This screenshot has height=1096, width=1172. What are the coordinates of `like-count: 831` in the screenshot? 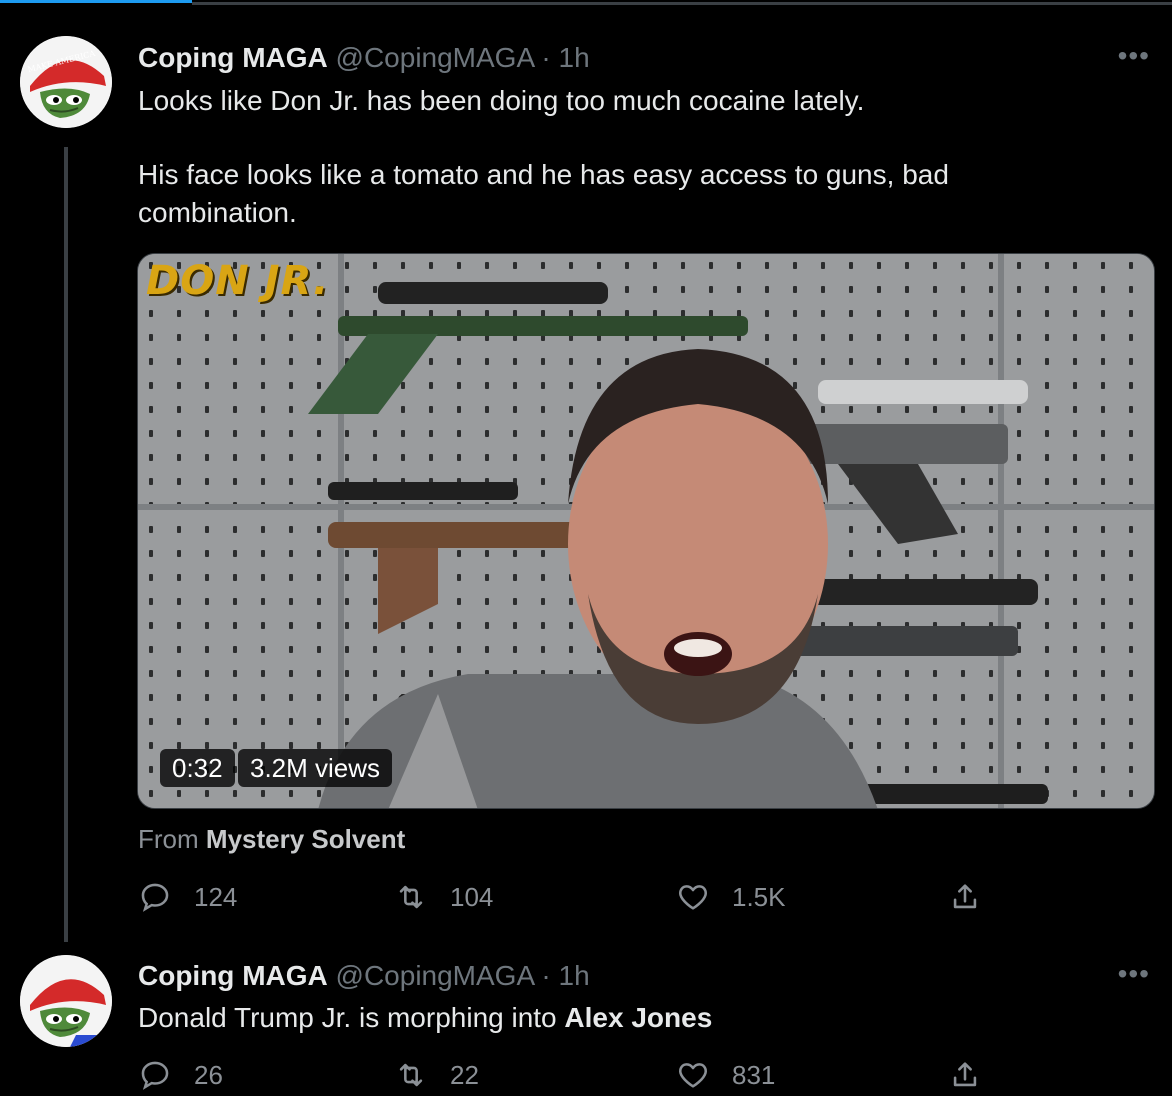 It's located at (754, 1074).